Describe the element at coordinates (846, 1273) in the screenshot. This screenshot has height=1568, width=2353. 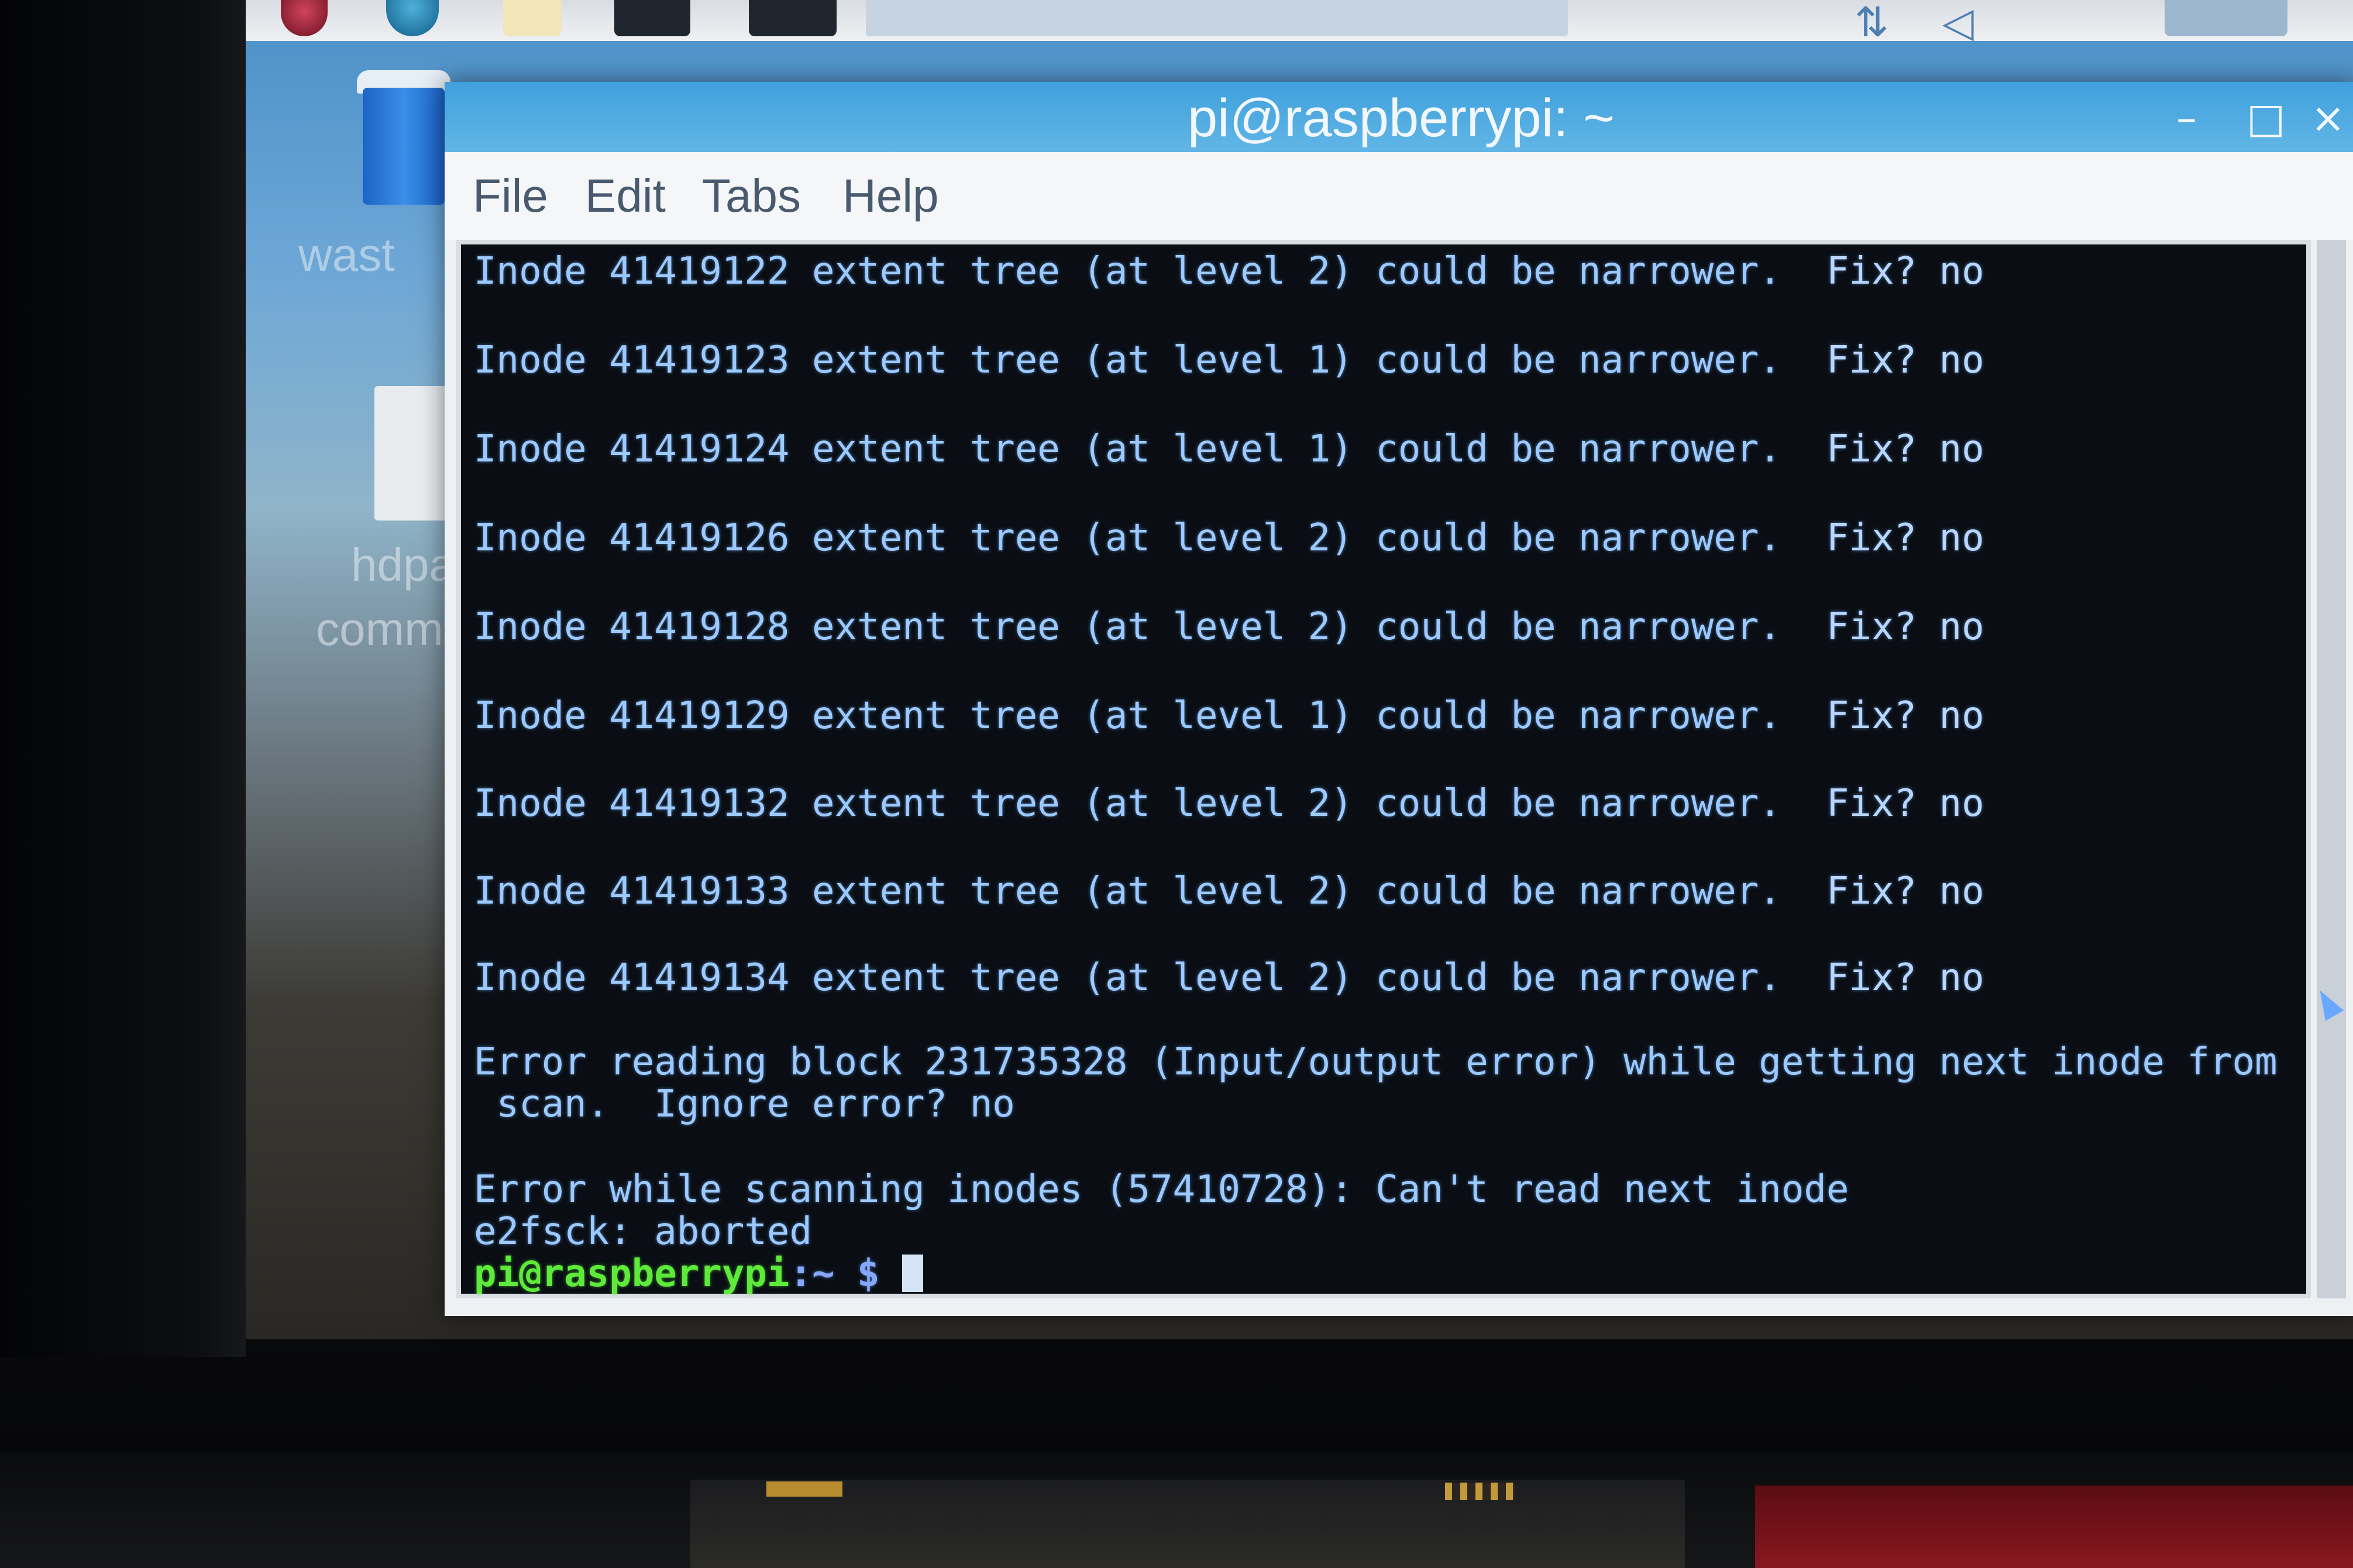
I see `prompt-path: :~ $` at that location.